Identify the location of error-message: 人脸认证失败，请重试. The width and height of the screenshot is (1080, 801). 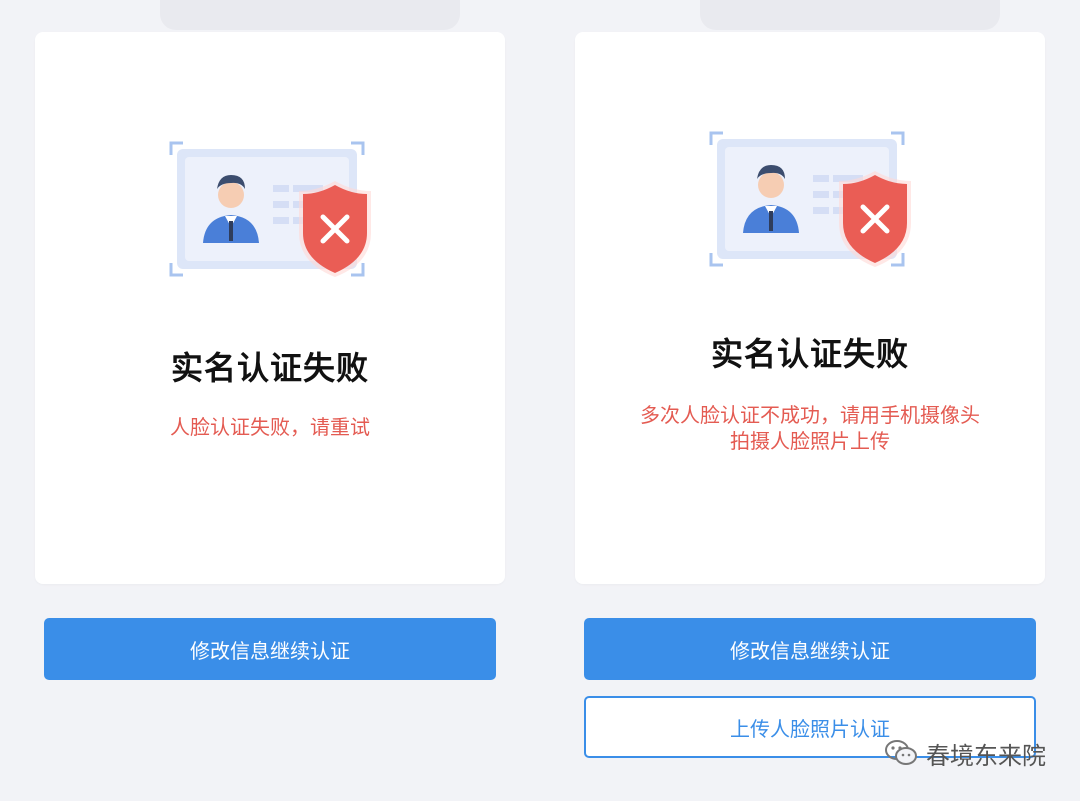
(270, 427).